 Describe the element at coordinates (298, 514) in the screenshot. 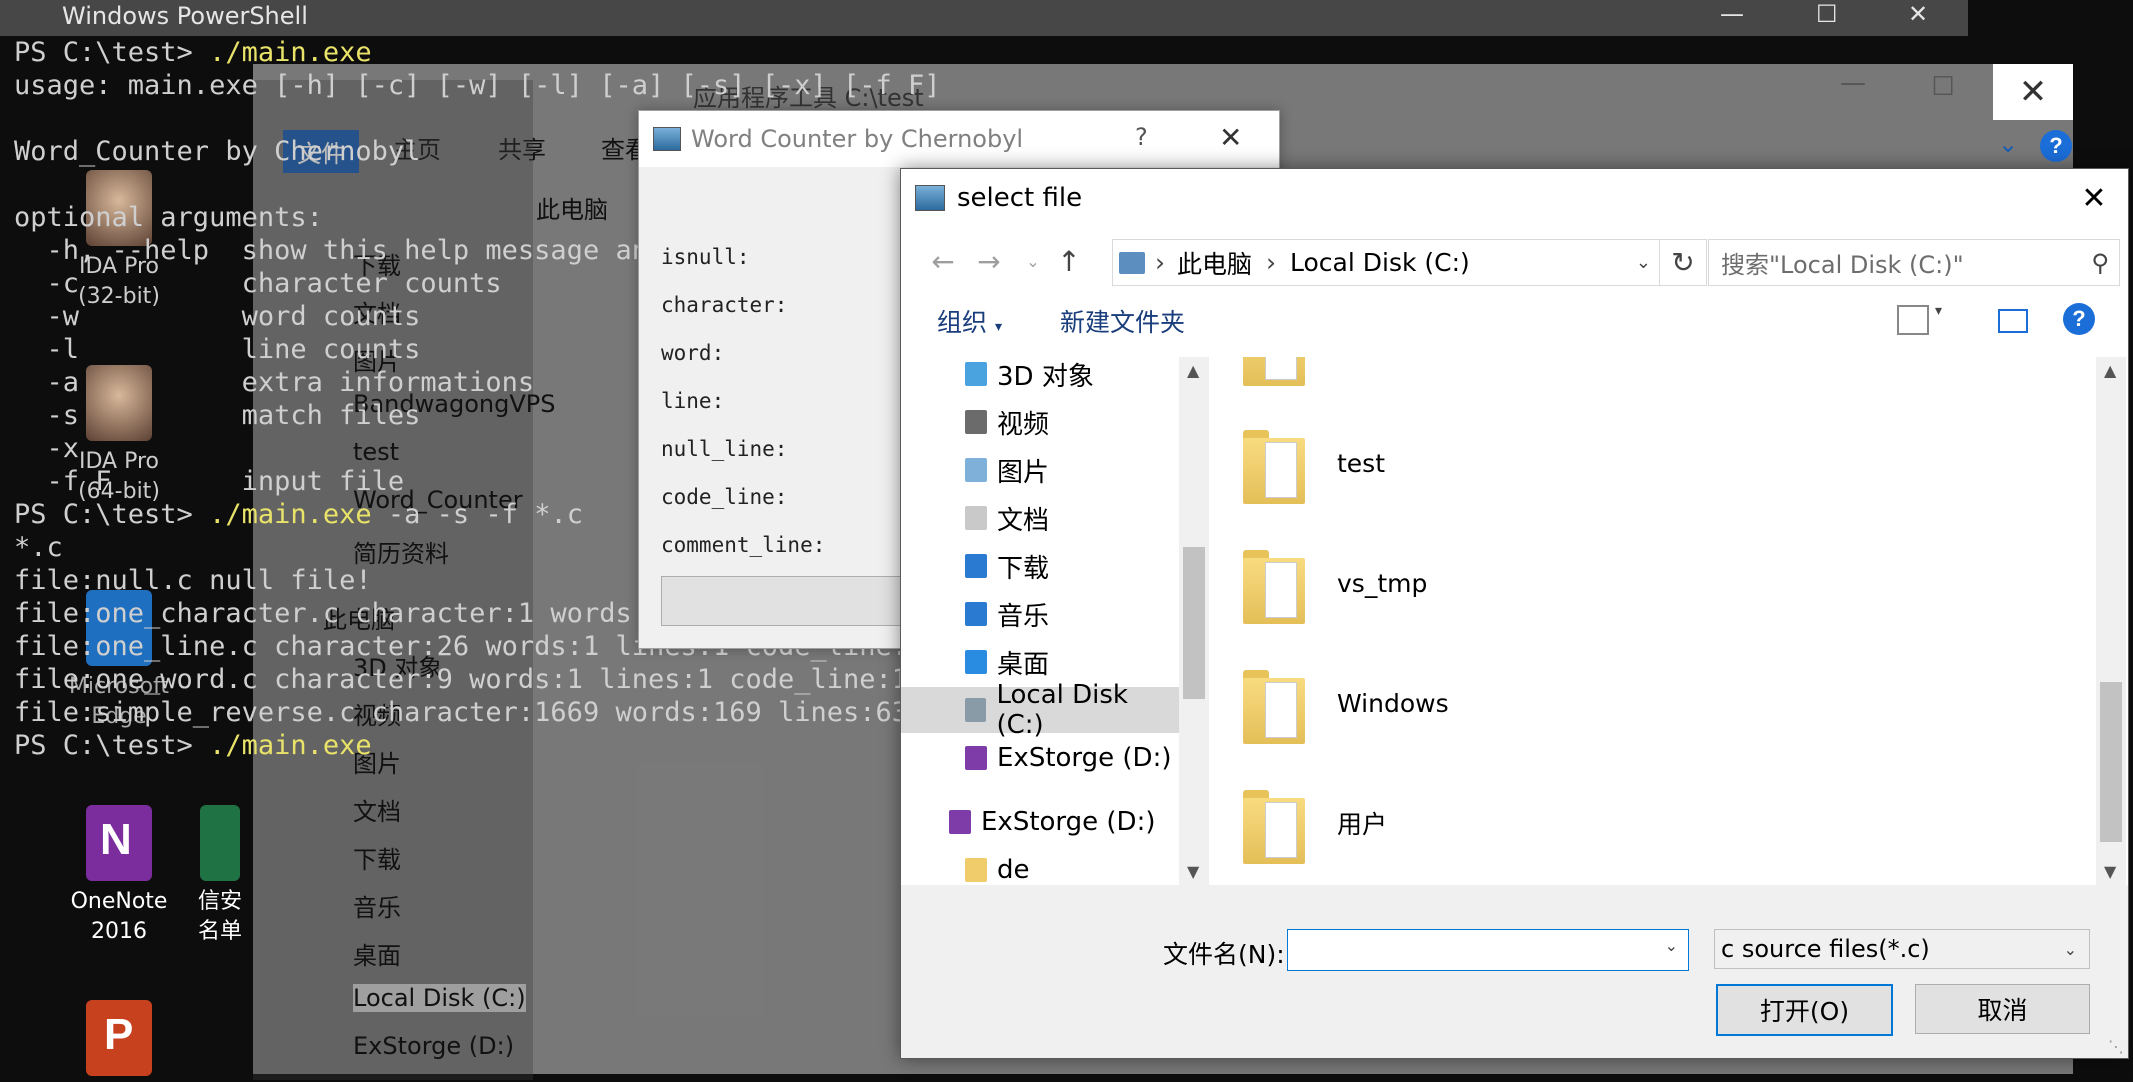

I see `console-line: PS C:\test> ./main.exe -a -s -f *.c` at that location.